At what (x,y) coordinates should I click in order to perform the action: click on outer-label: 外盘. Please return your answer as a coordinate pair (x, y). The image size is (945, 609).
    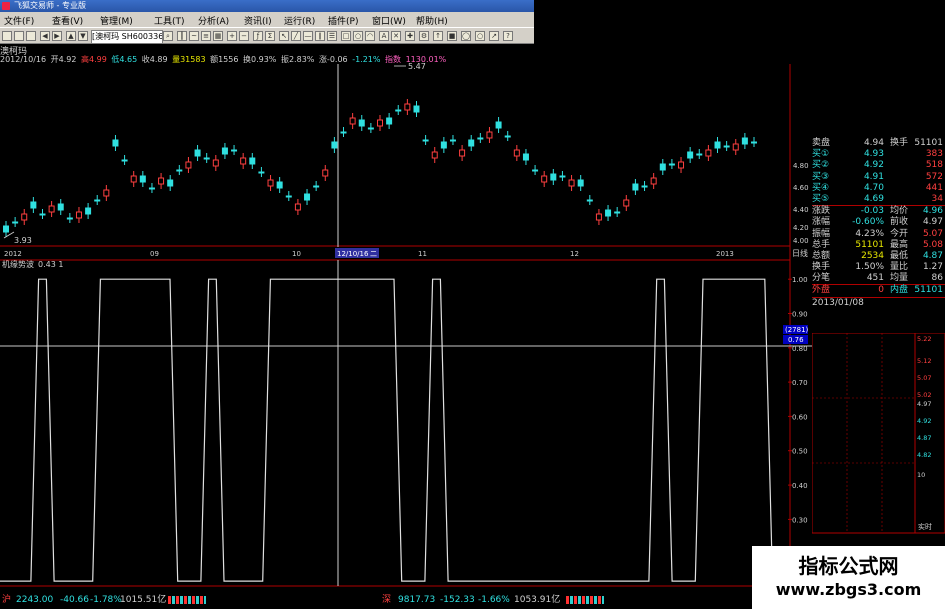
    Looking at the image, I should click on (821, 290).